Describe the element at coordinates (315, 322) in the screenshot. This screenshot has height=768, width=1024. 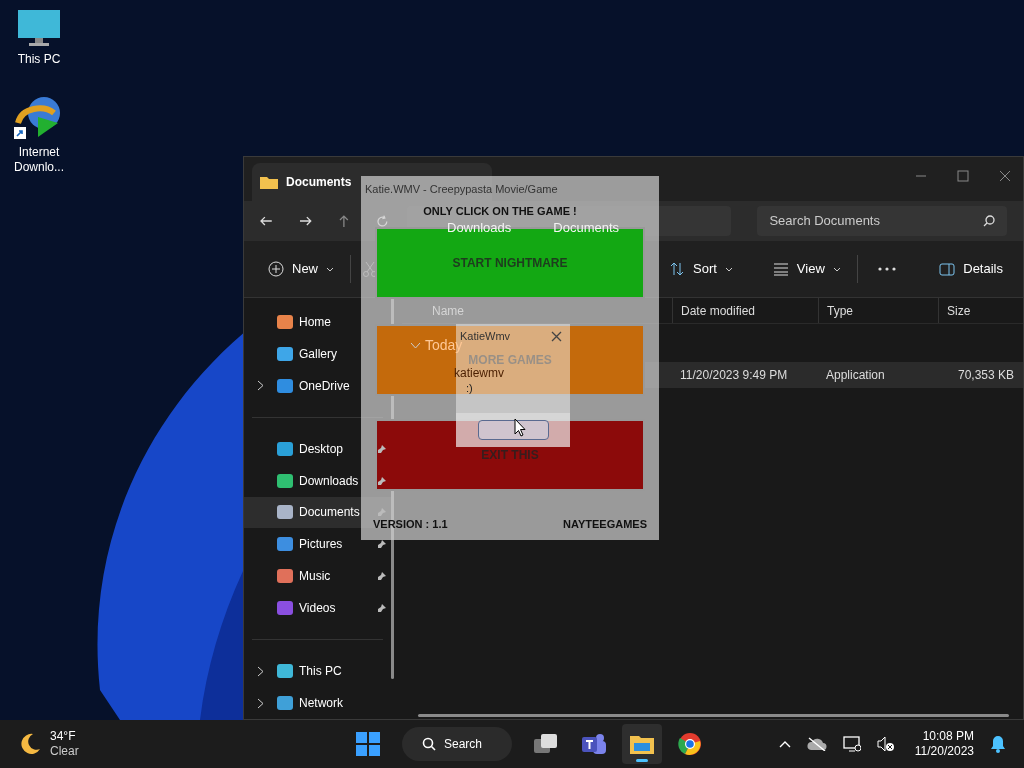
I see `sidebar-label: Home` at that location.